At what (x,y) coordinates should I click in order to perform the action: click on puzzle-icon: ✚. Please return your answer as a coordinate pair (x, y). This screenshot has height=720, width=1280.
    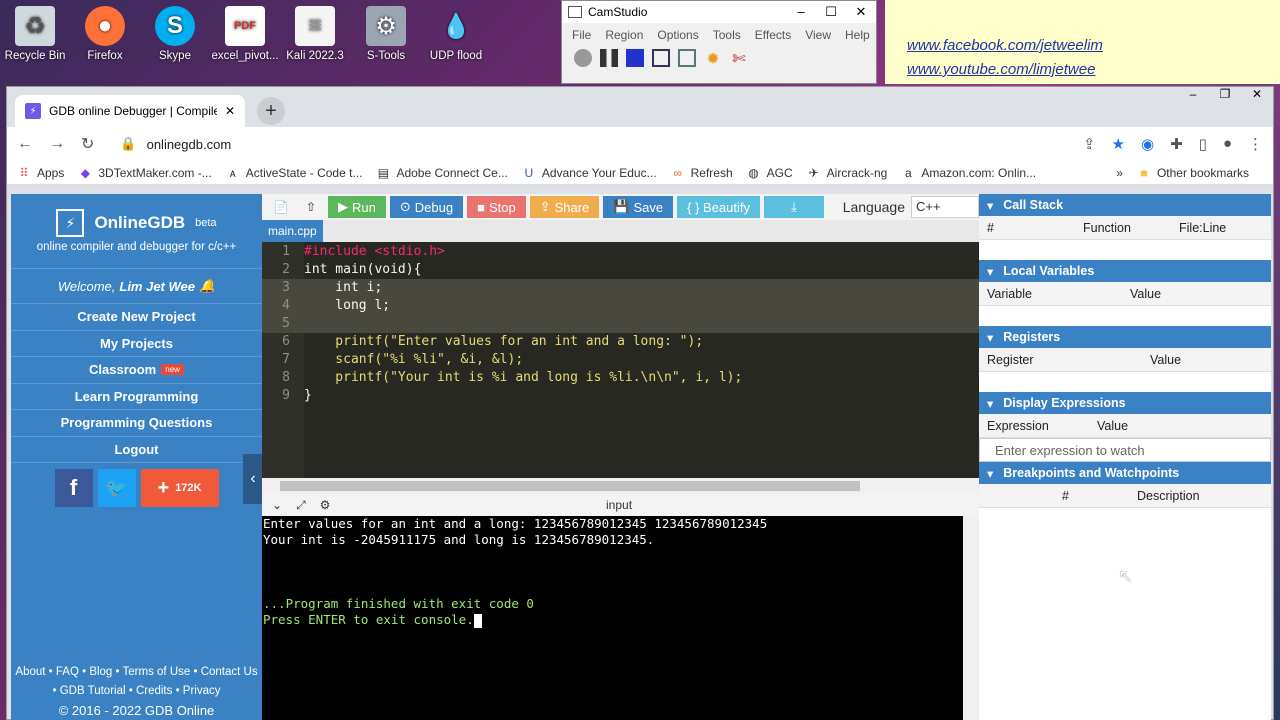
    Looking at the image, I should click on (1176, 144).